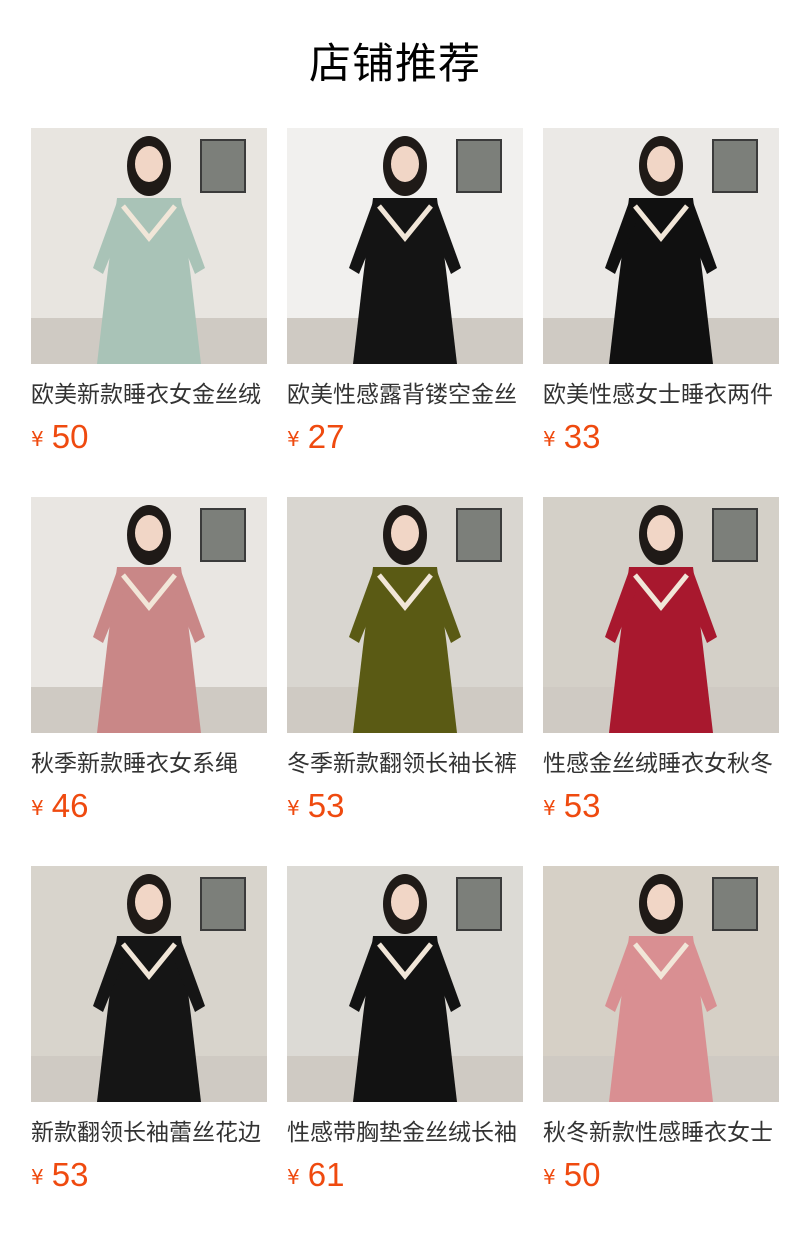  I want to click on product-name: 秋季新款睡衣女系绳, so click(149, 764).